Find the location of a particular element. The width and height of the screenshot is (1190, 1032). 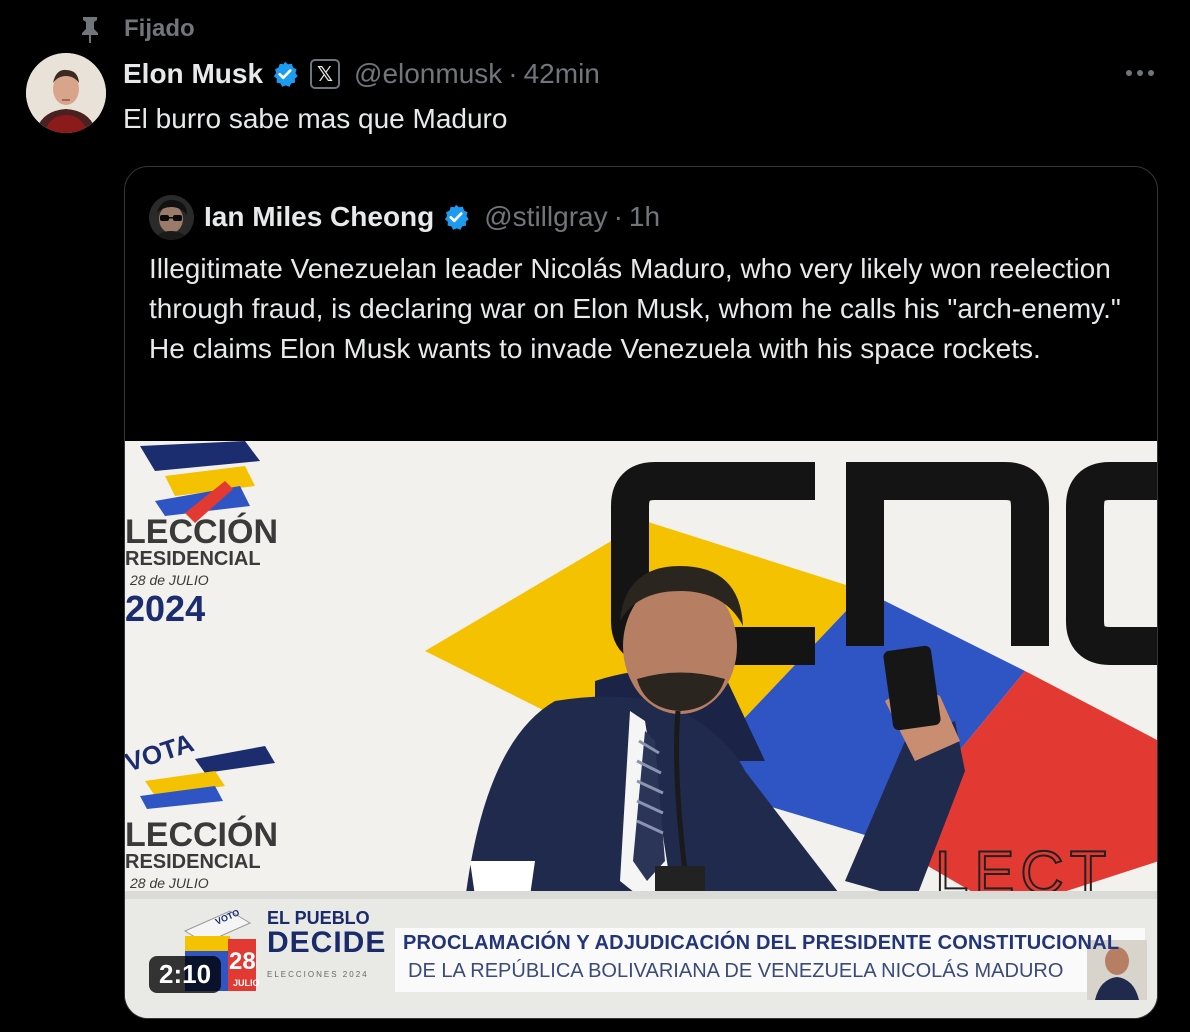

quoted-tweet-header: Ian Miles Cheong @stillgray · 1h is located at coordinates (404, 217).